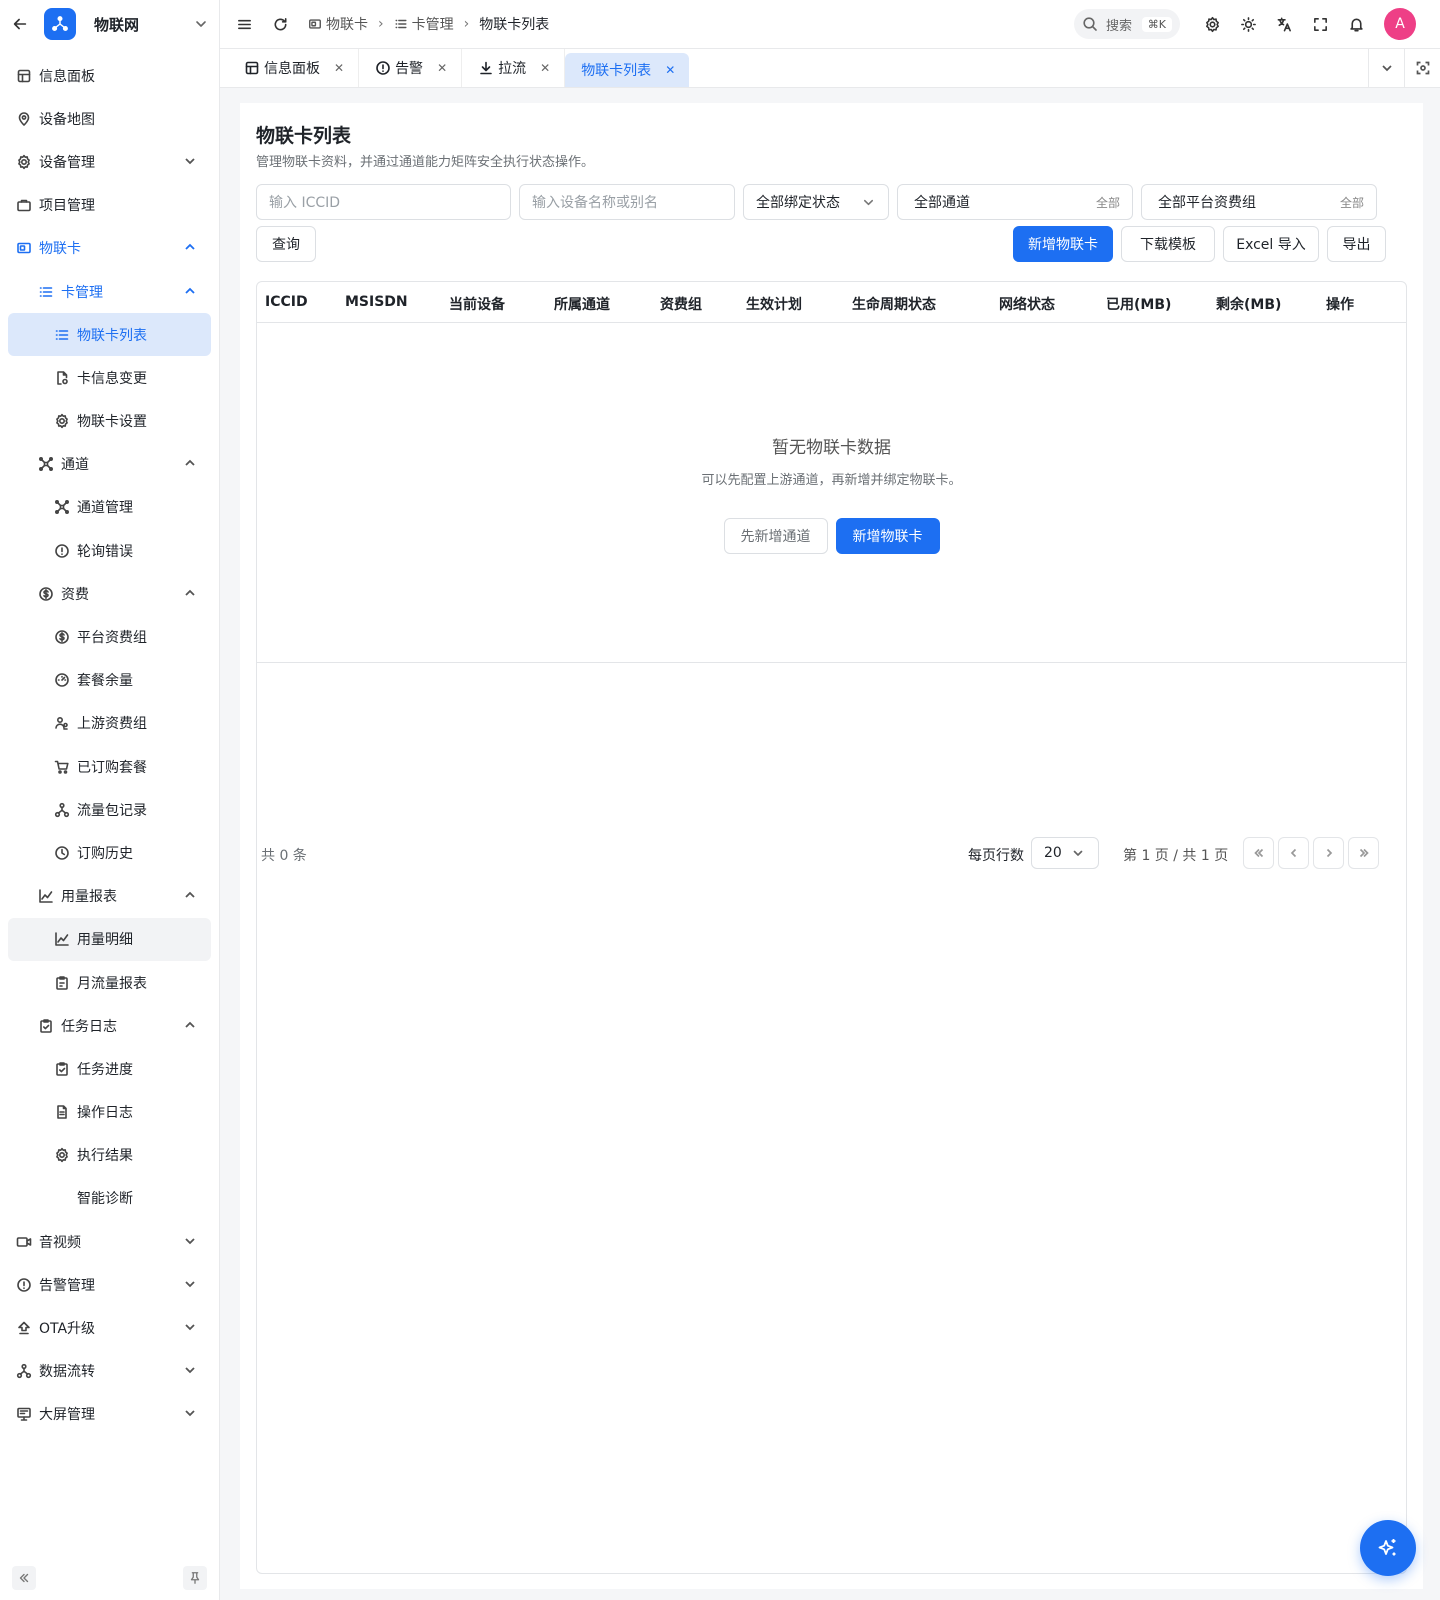 The image size is (1440, 1600). I want to click on sidebar-item-label: 任务日志, so click(89, 1026).